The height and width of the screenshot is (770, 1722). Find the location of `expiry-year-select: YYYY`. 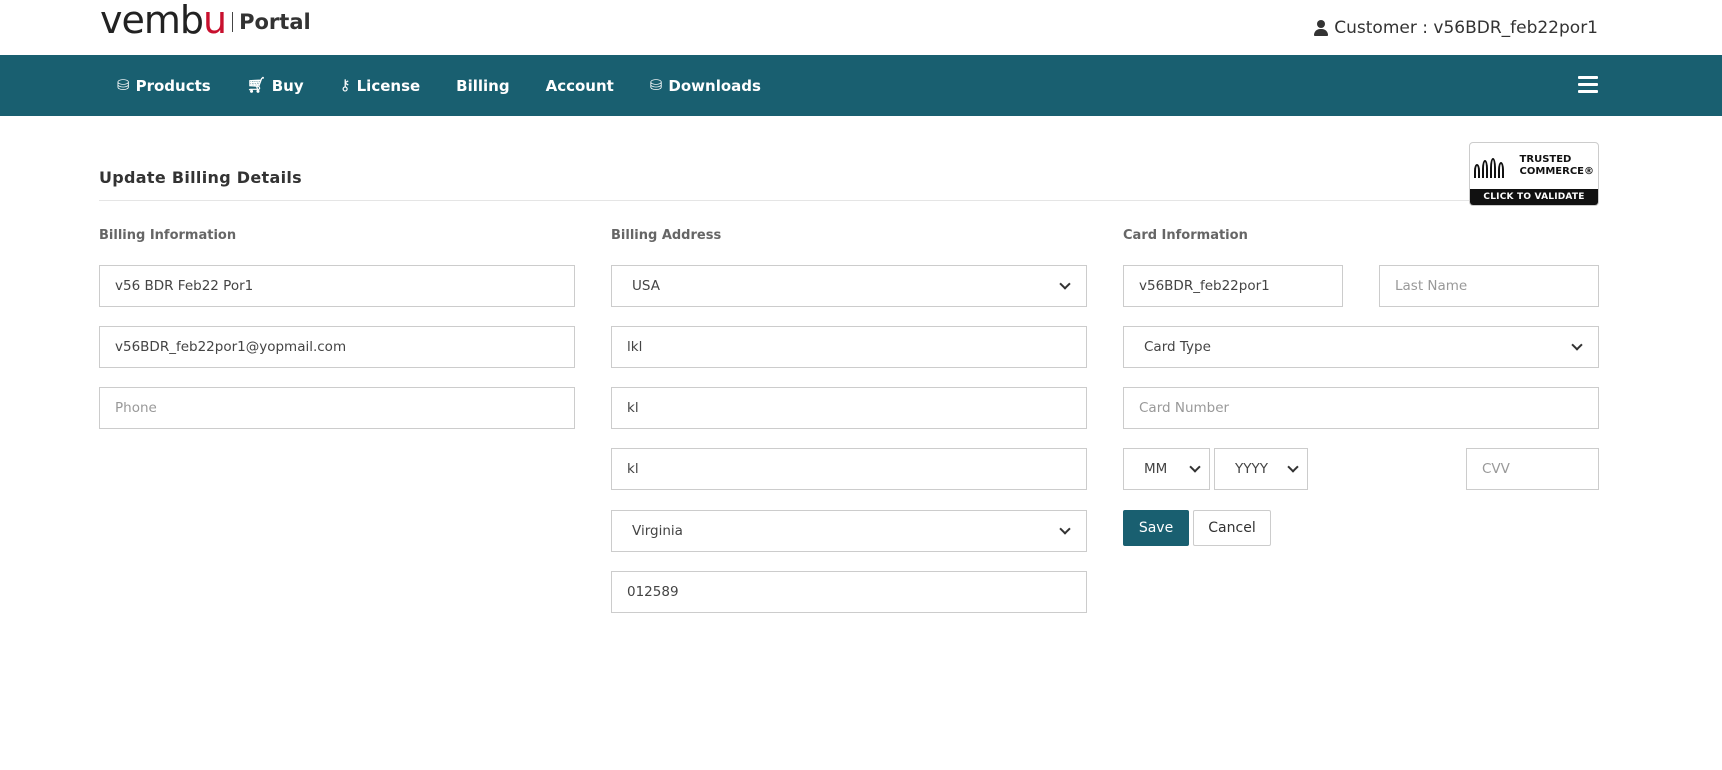

expiry-year-select: YYYY is located at coordinates (1261, 469).